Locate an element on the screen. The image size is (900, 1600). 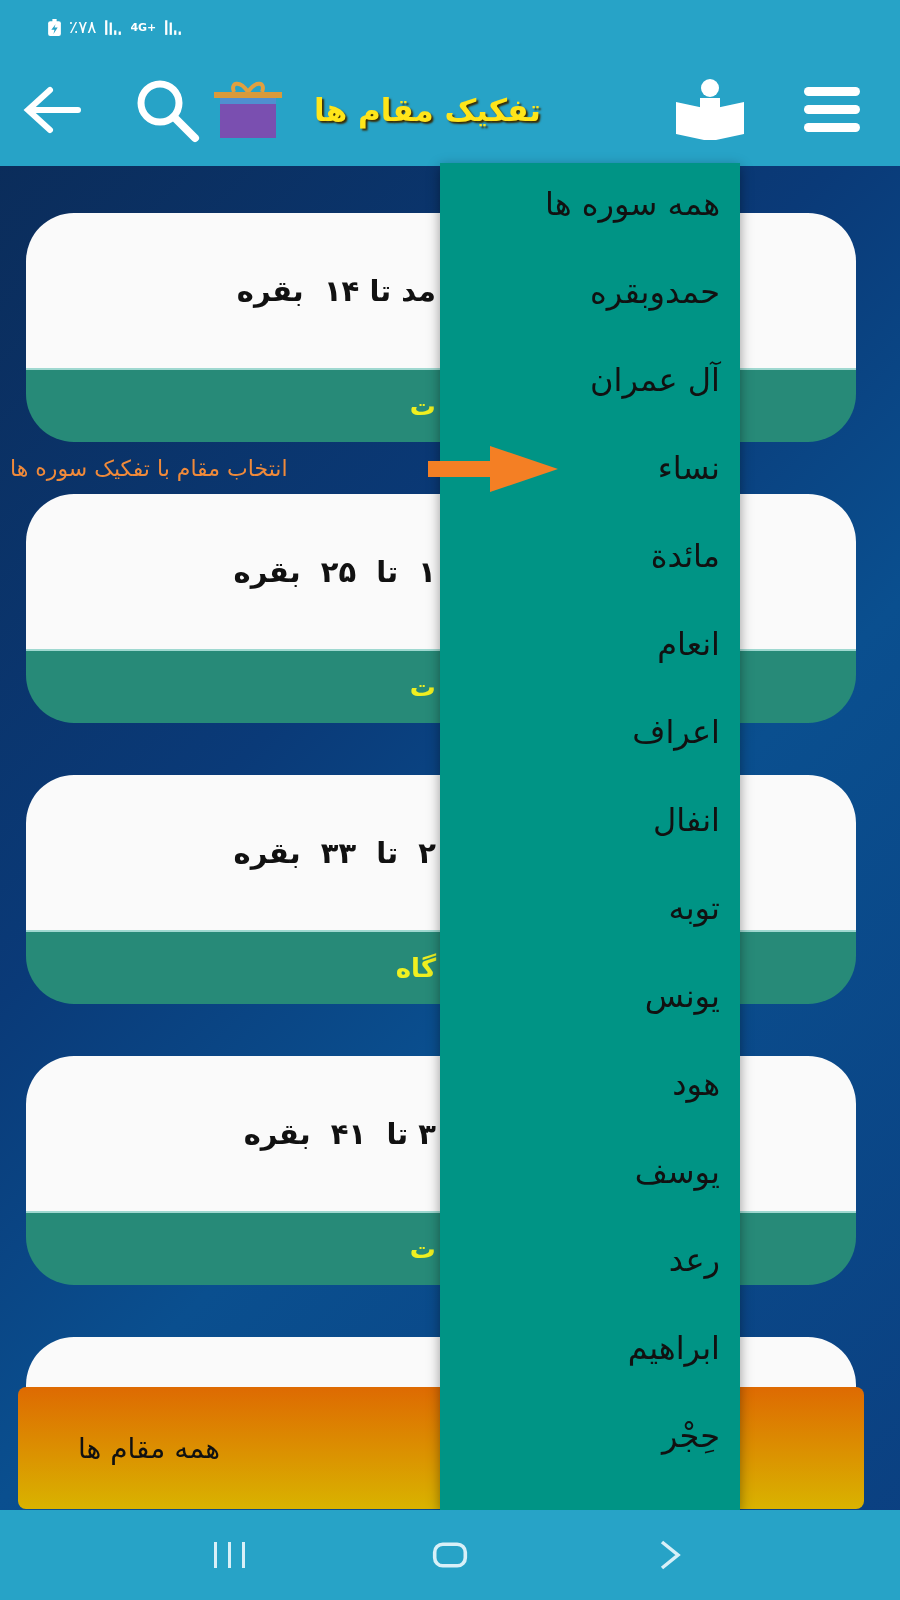
battery-level: ٪۷۸ is located at coordinates (83, 27).